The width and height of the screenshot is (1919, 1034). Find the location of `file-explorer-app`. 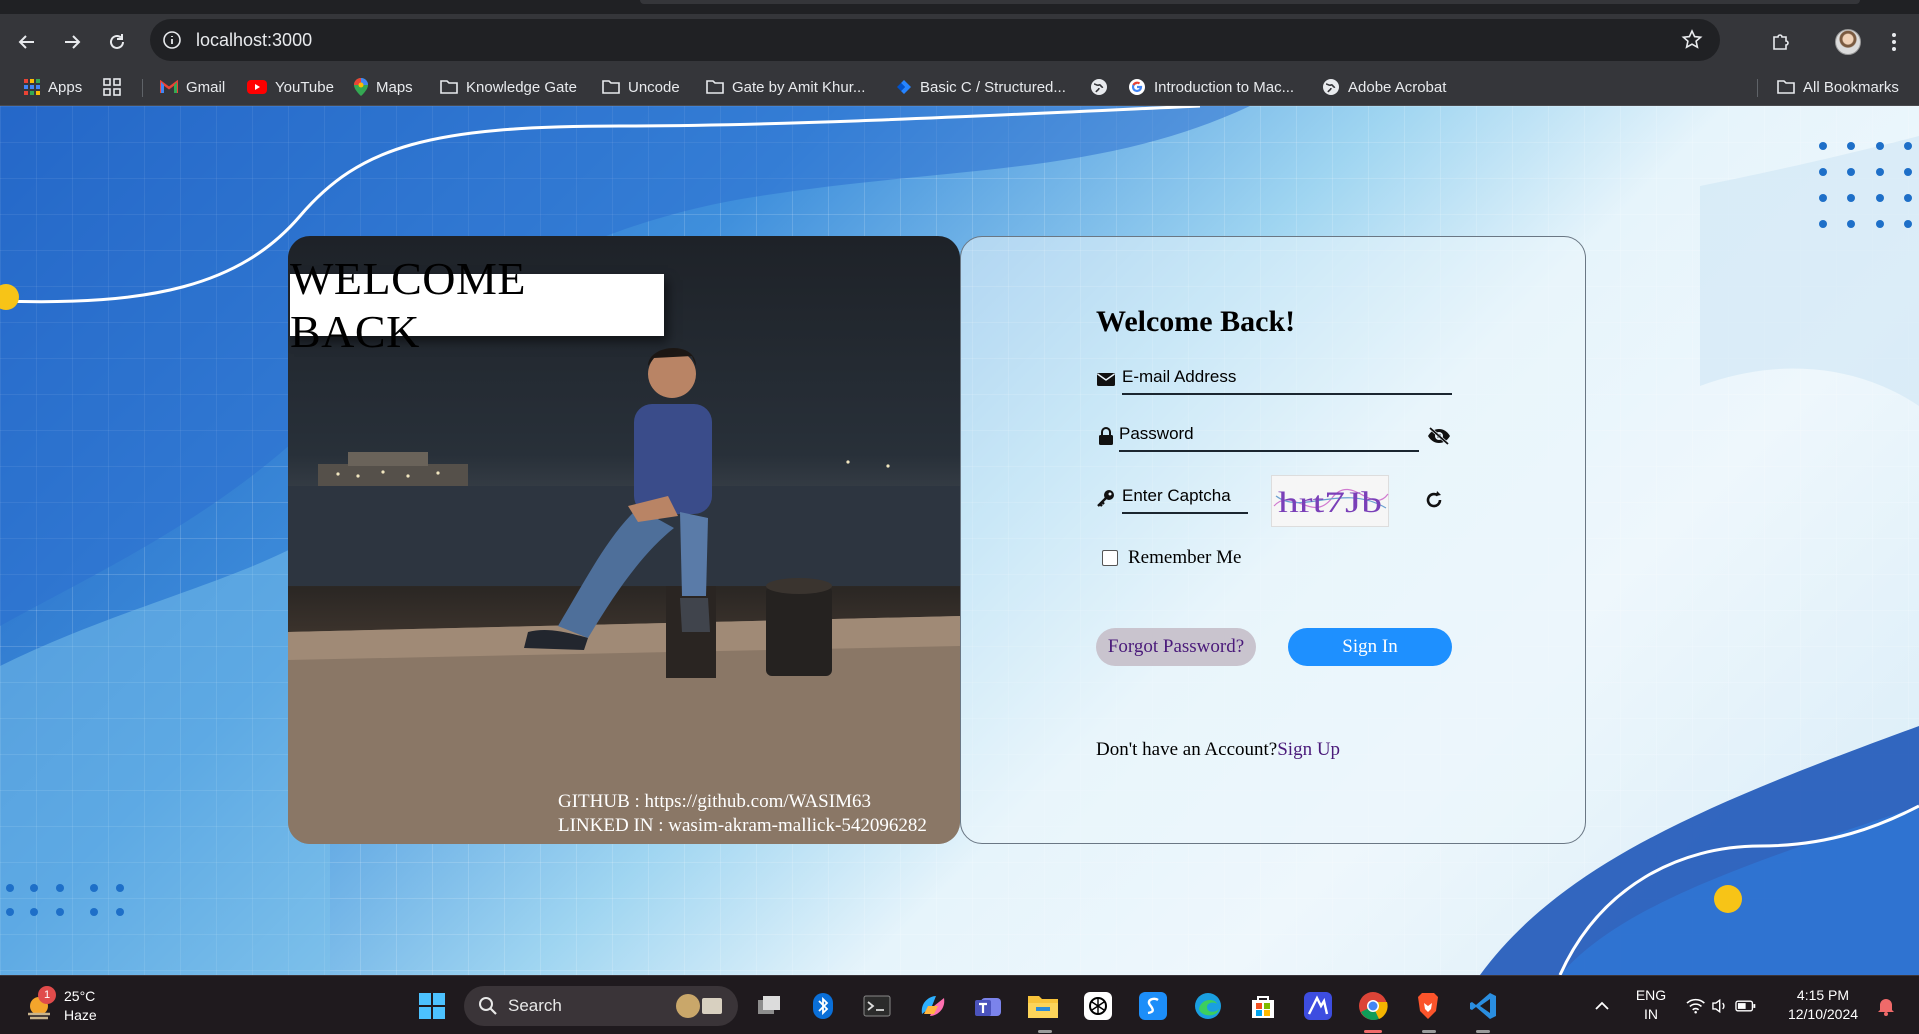

file-explorer-app is located at coordinates (1043, 1006).